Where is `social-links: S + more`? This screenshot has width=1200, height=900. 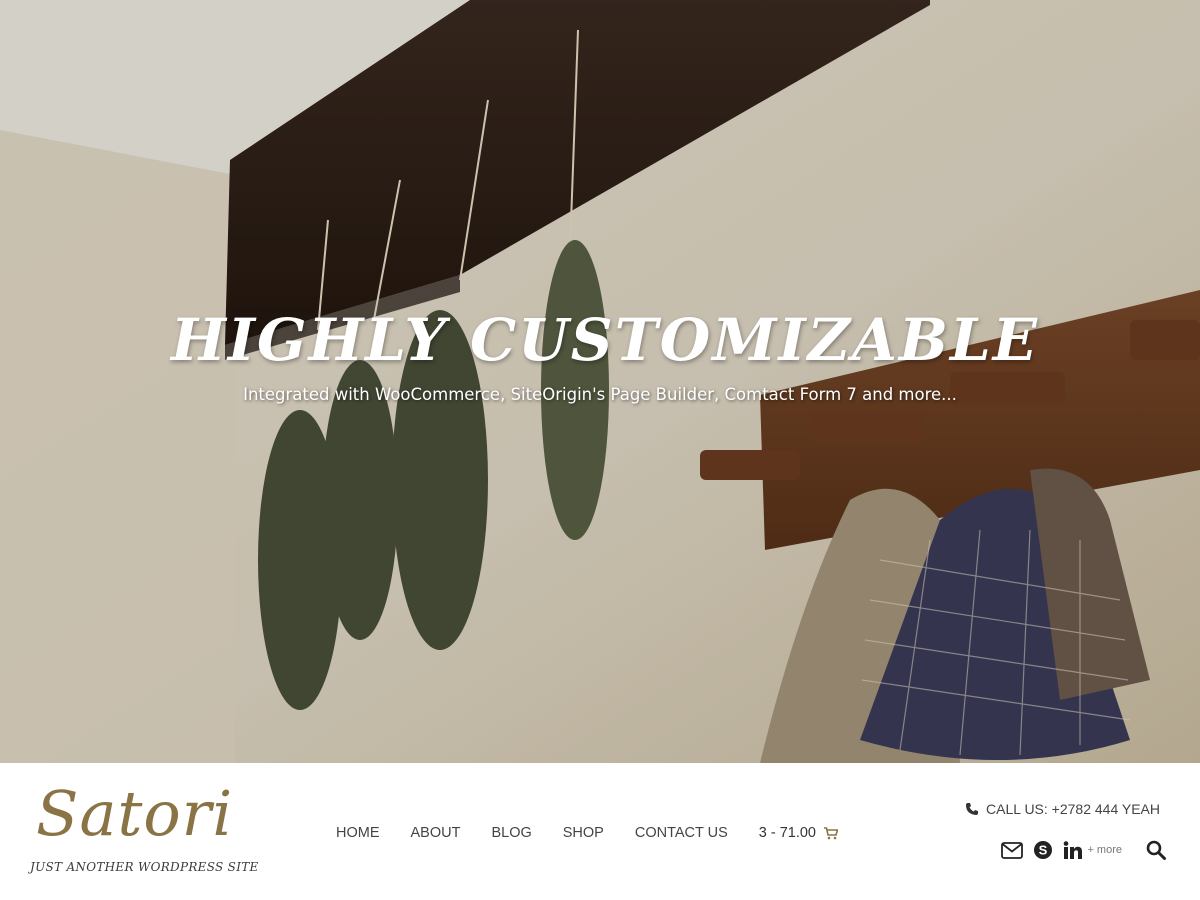
social-links: S + more is located at coordinates (1083, 850).